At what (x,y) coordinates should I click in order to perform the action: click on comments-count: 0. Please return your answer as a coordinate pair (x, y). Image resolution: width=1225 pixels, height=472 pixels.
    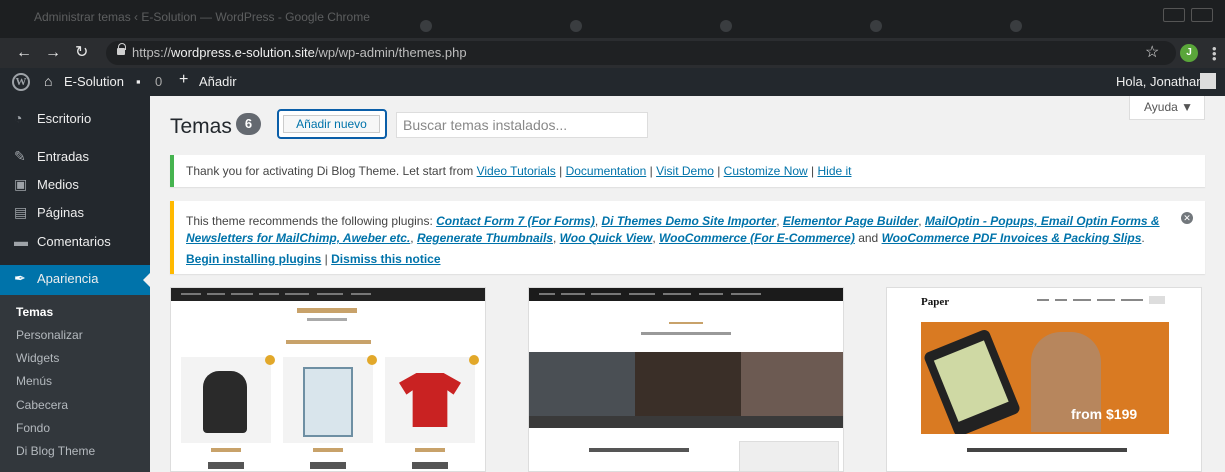
    Looking at the image, I should click on (158, 81).